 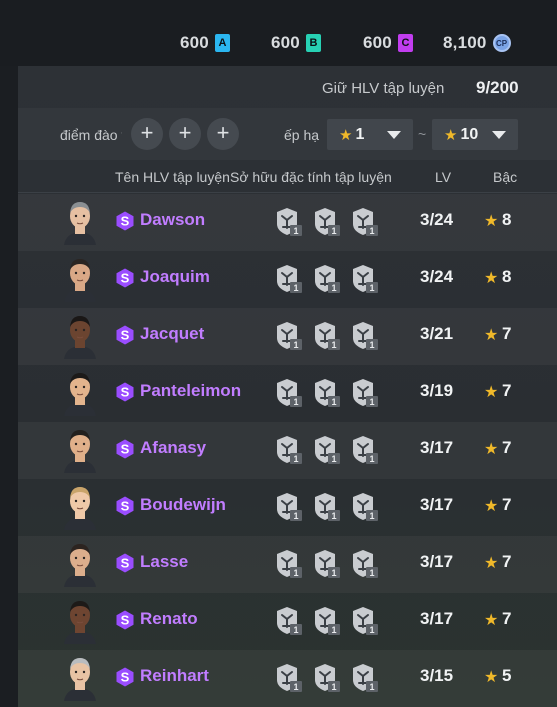 I want to click on capacity-value: 9/200, so click(x=497, y=87).